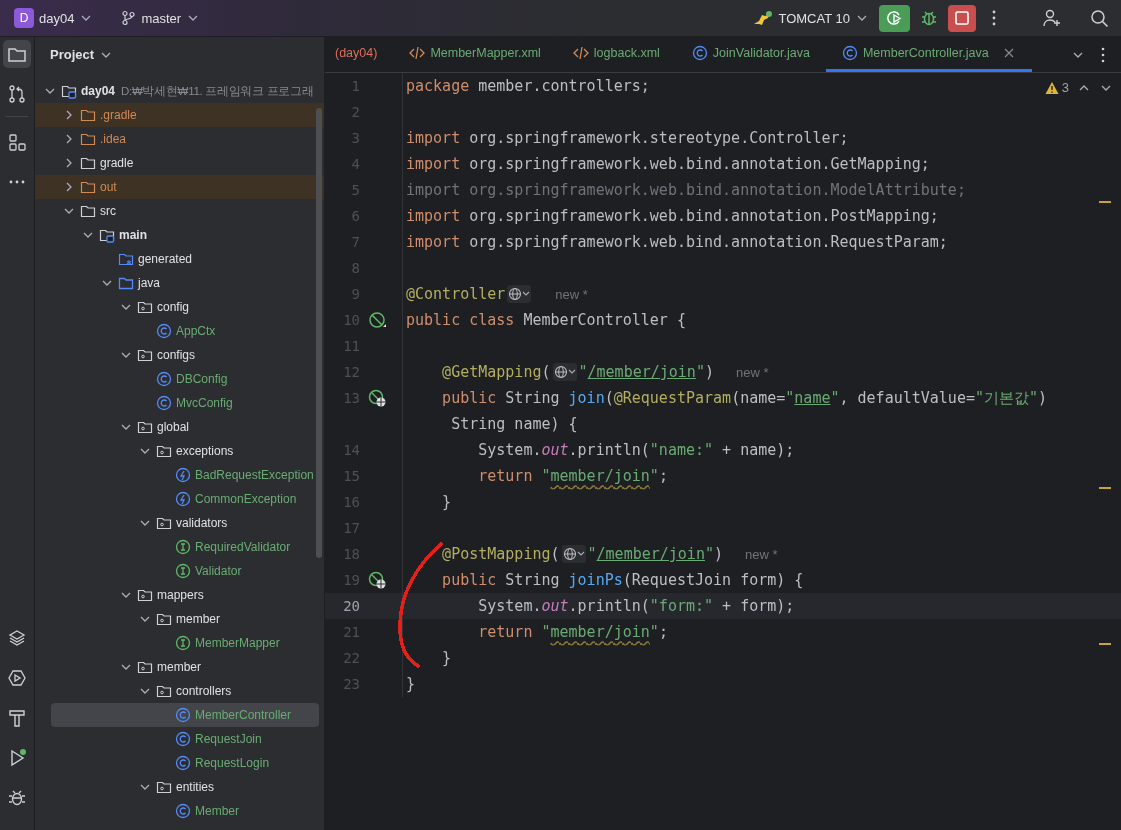 This screenshot has width=1121, height=830. Describe the element at coordinates (636, 606) in the screenshot. I see `code-line: System.out.println("form:" + form);` at that location.